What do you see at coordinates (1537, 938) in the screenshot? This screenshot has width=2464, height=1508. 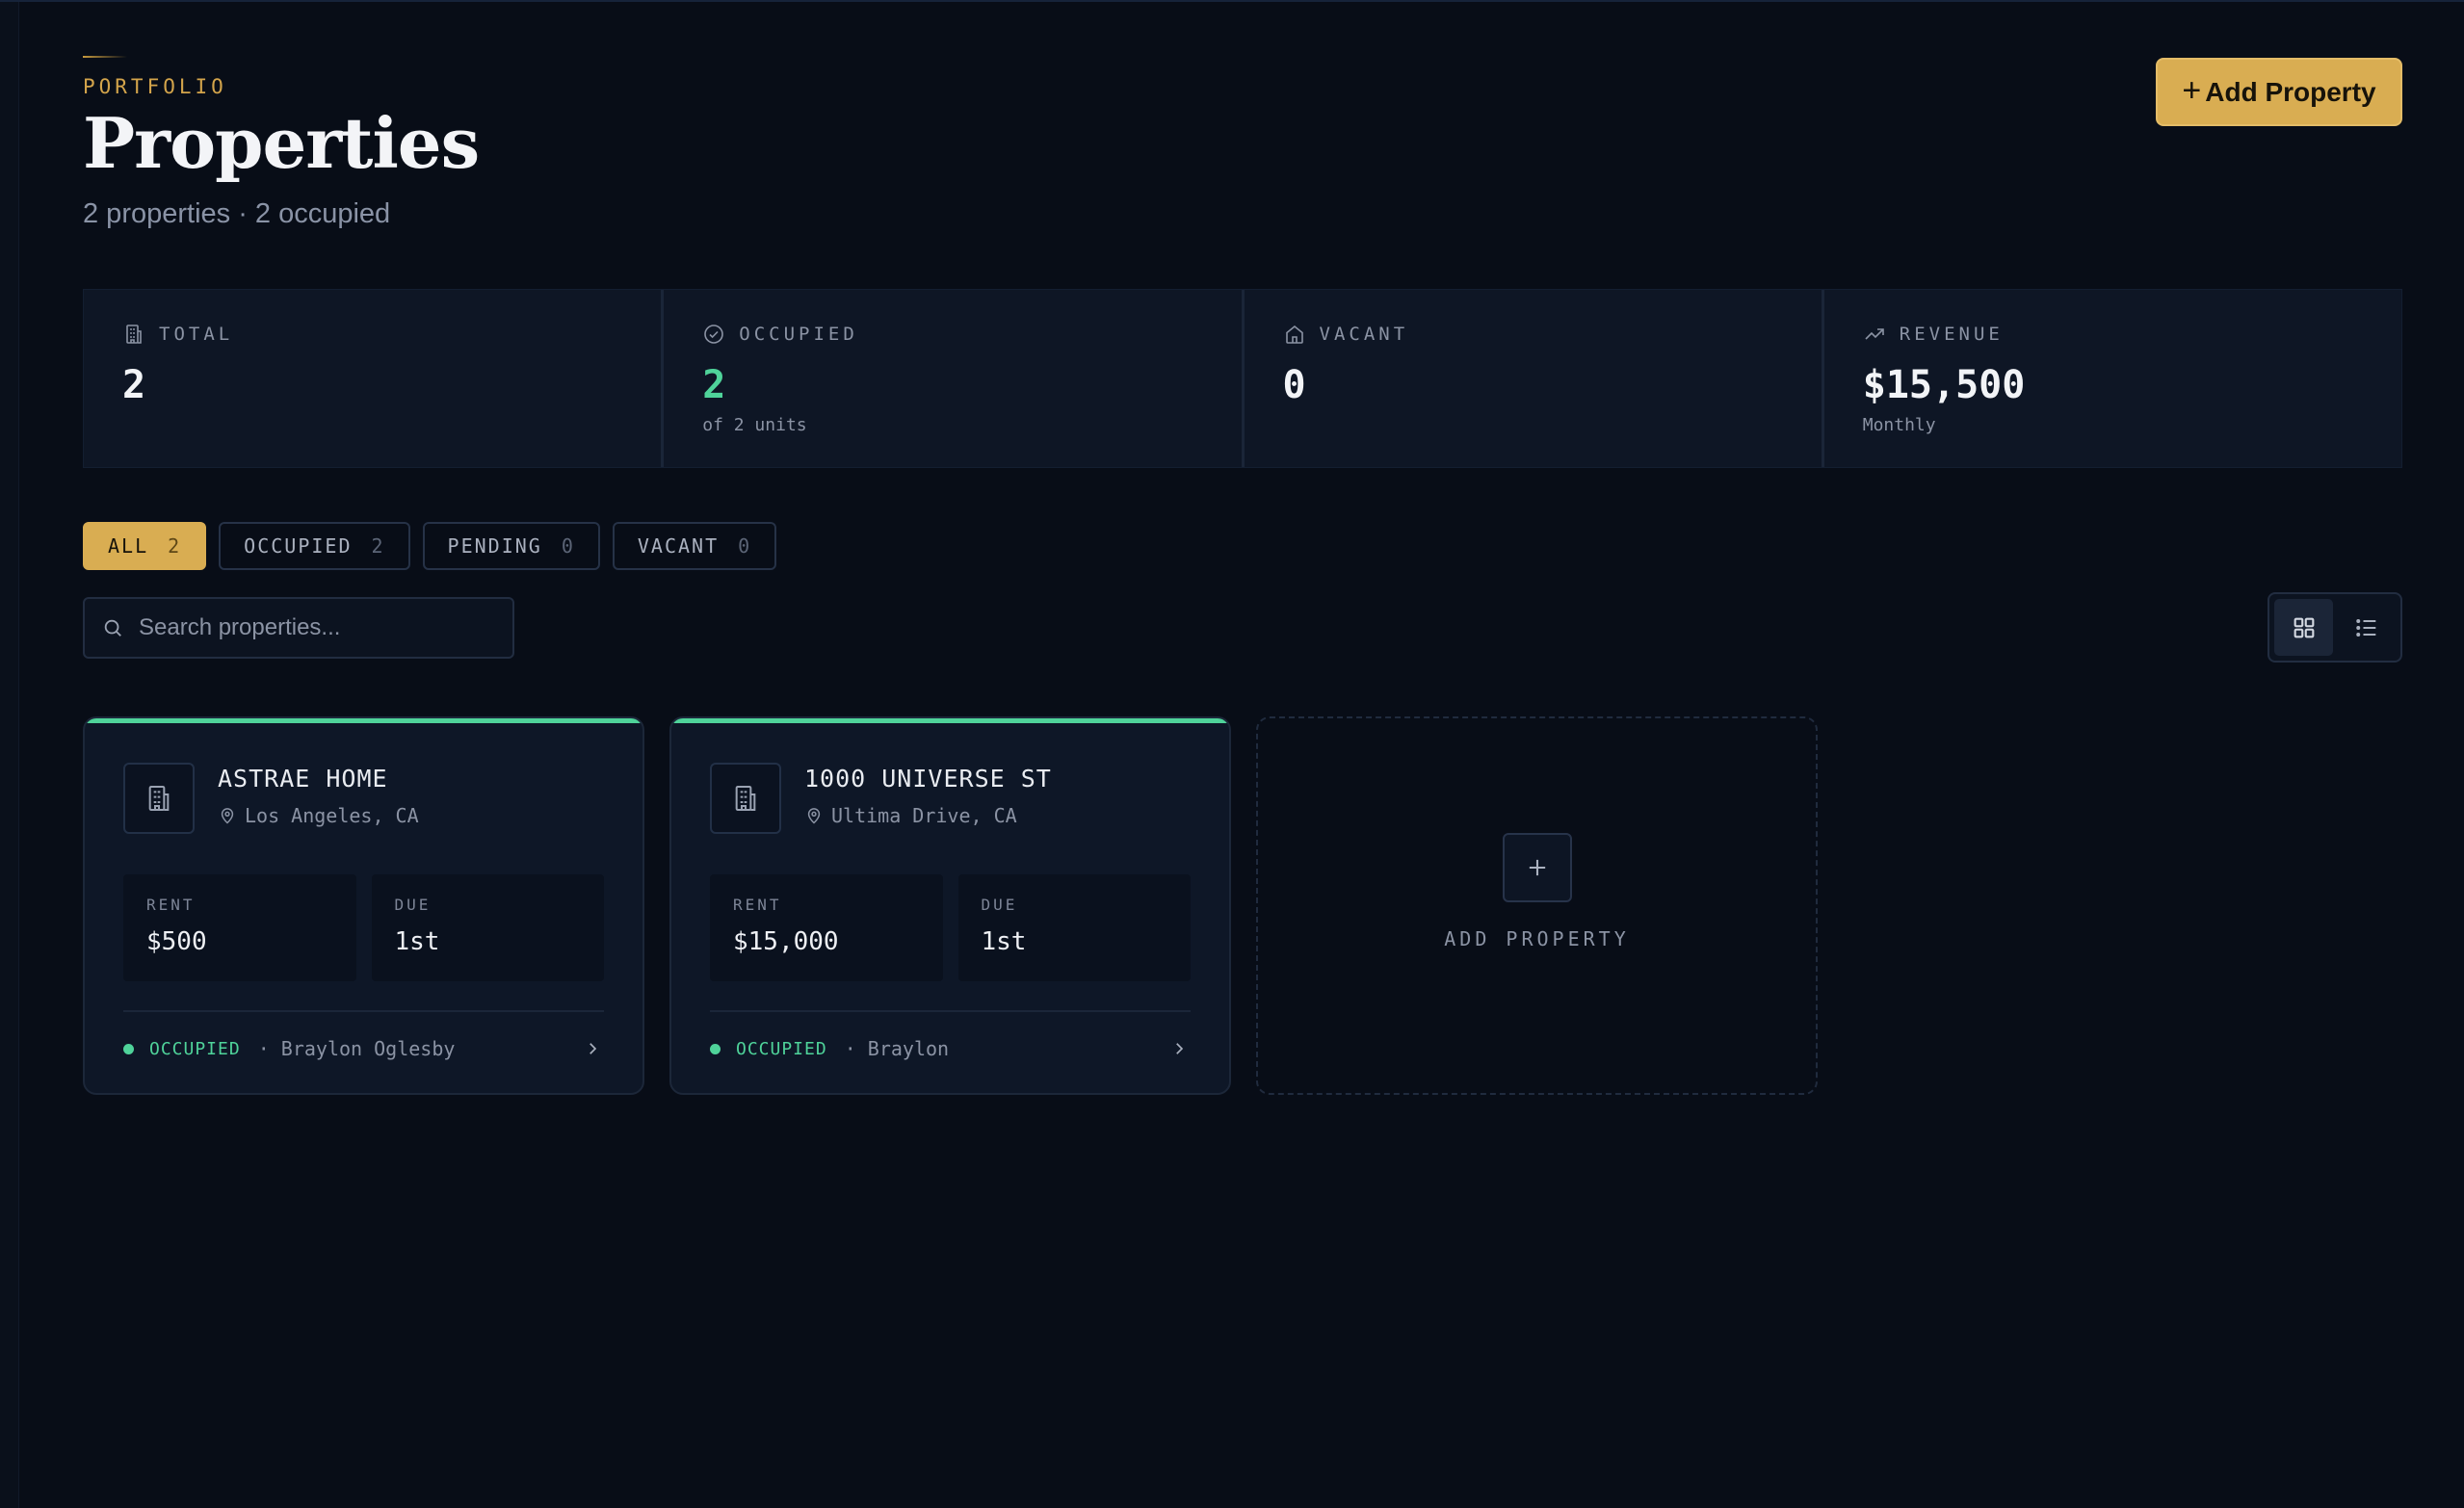 I see `add-property-card-label: ADD PROPERTY` at bounding box center [1537, 938].